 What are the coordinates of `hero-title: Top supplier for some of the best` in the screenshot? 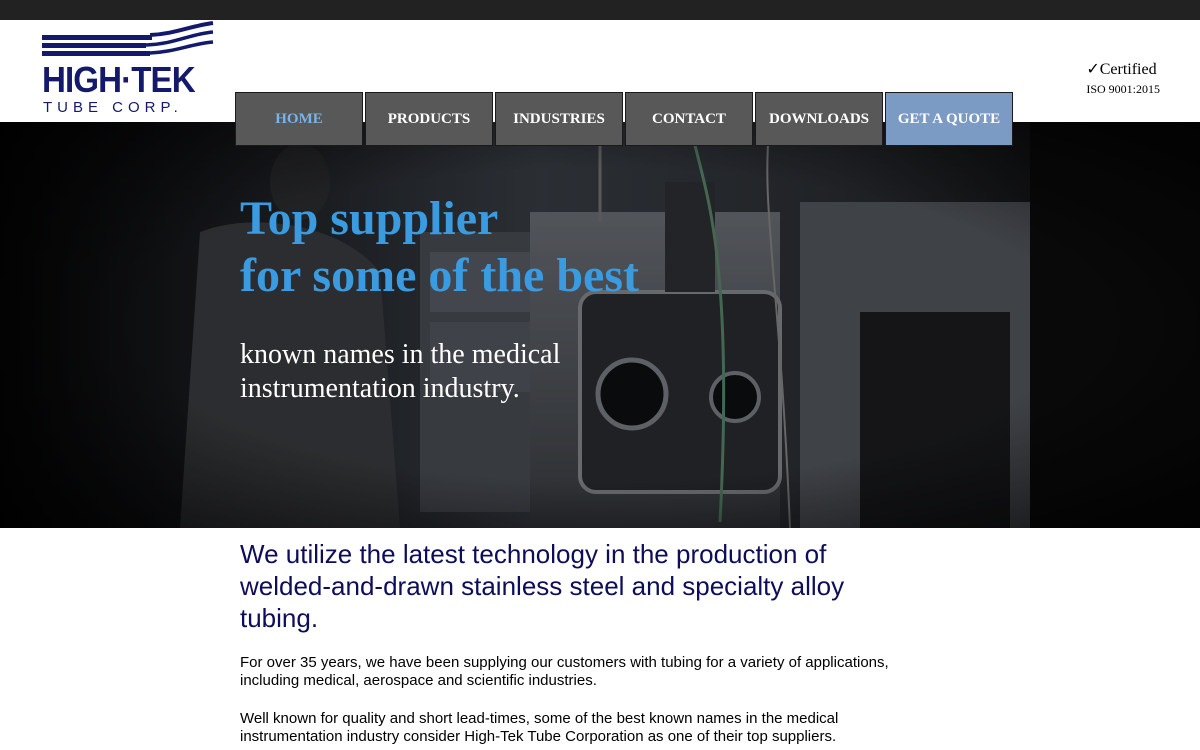 It's located at (439, 247).